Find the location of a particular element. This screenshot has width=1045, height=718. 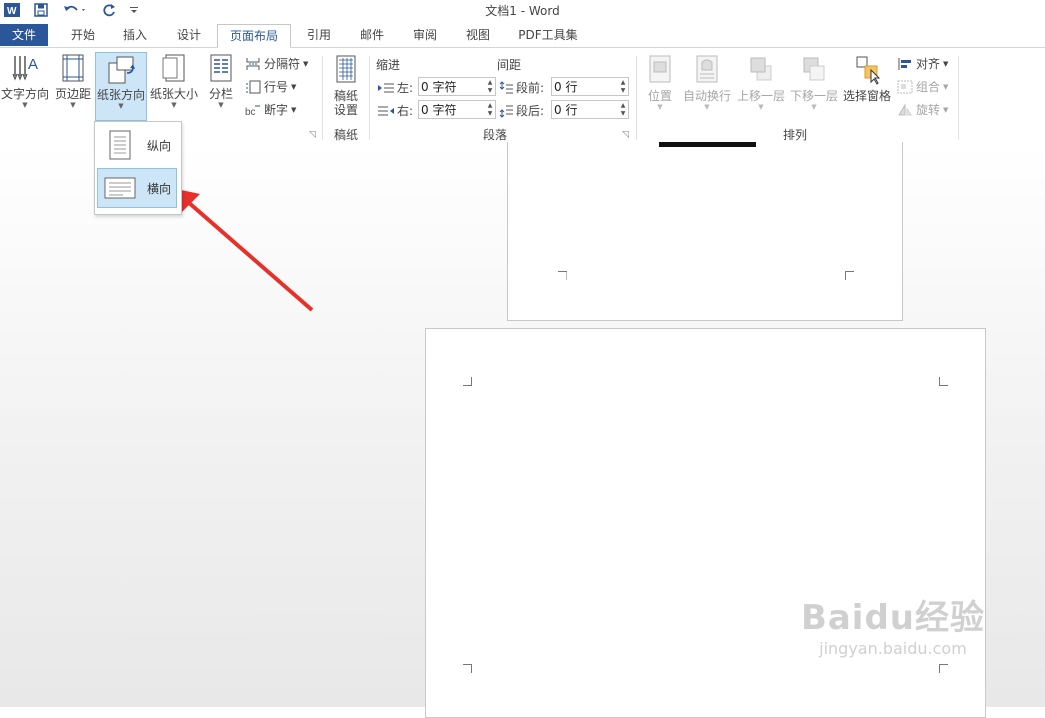

portrait-label: 纵向 is located at coordinates (159, 145).